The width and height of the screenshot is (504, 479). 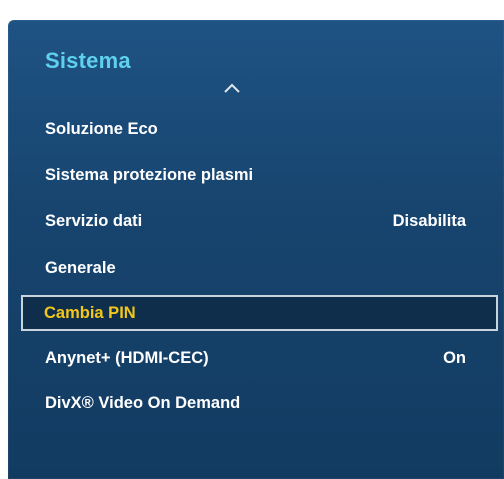 I want to click on menu-item-label: Sistema protezione plasmi, so click(x=149, y=175).